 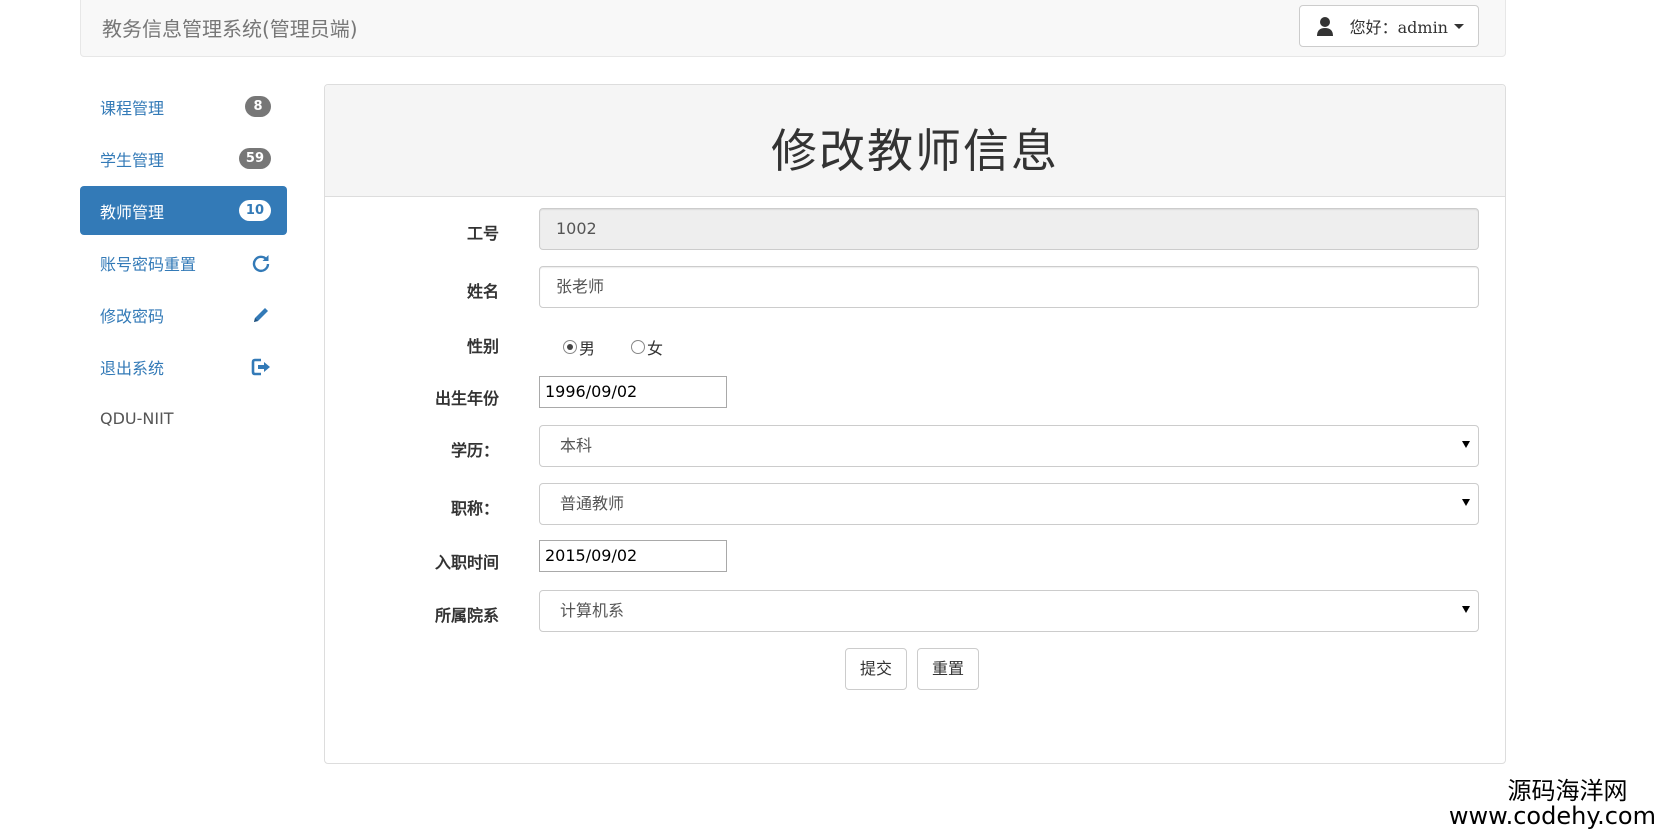 What do you see at coordinates (638, 347) in the screenshot?
I see `gender-female-radio` at bounding box center [638, 347].